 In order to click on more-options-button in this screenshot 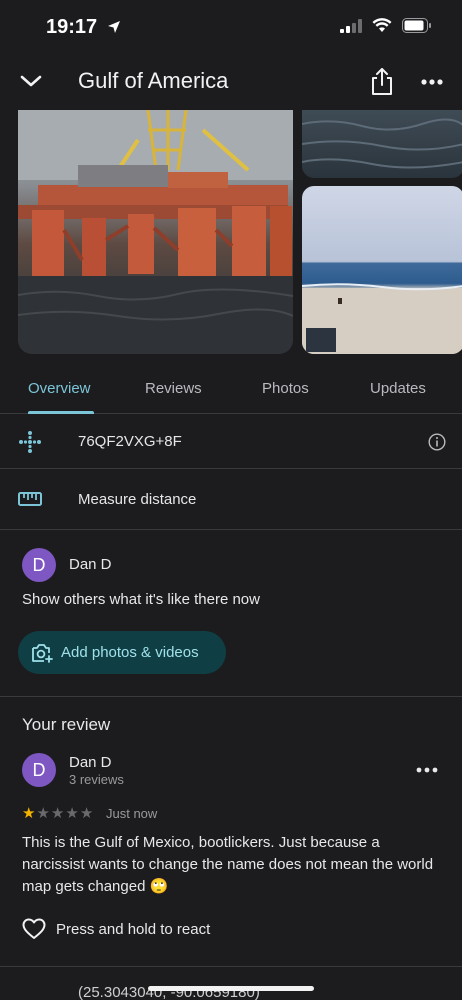, I will do `click(432, 82)`.